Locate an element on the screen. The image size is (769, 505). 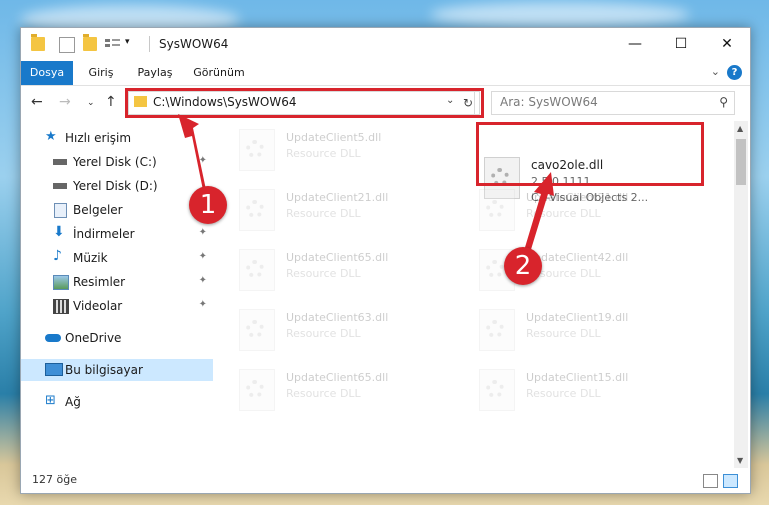
sidebar-item-documents: Belgeler is located at coordinates (117, 210).